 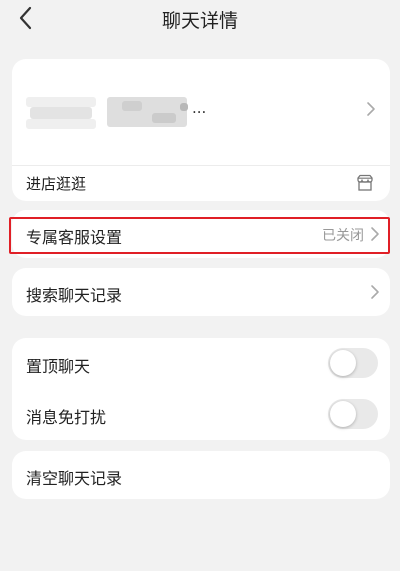 I want to click on page-title: 聊天详情, so click(x=199, y=21).